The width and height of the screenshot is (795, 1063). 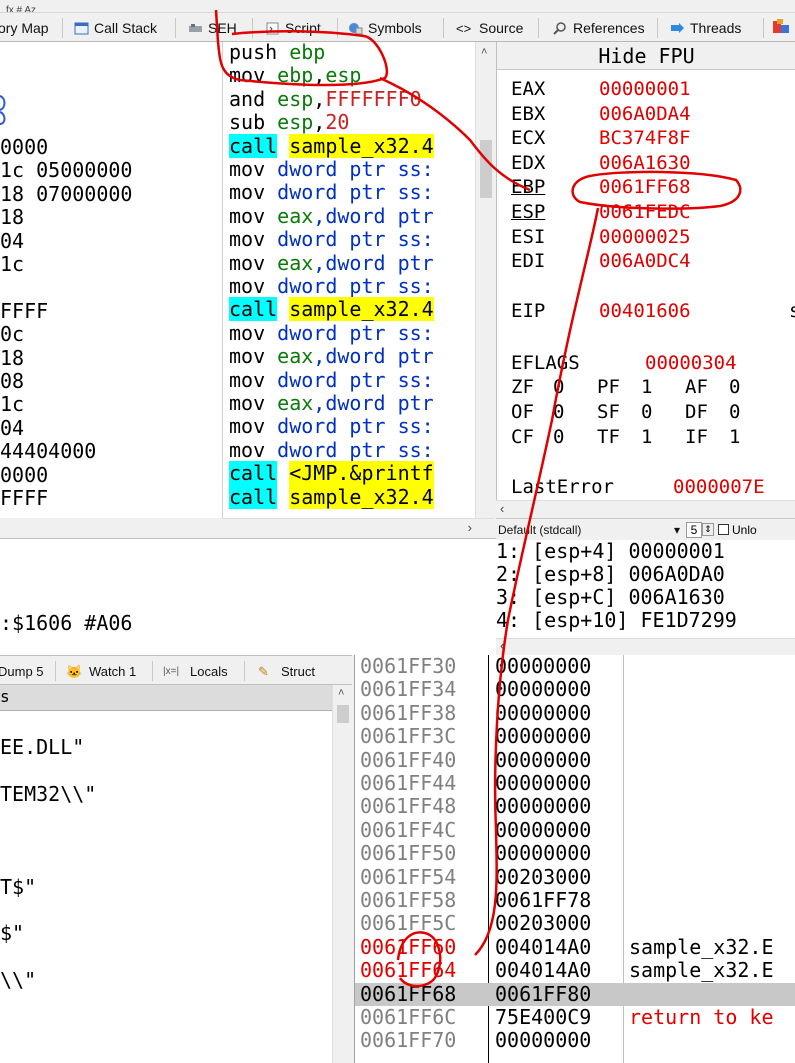 I want to click on annotation-circle-ebp-value, so click(x=656, y=190).